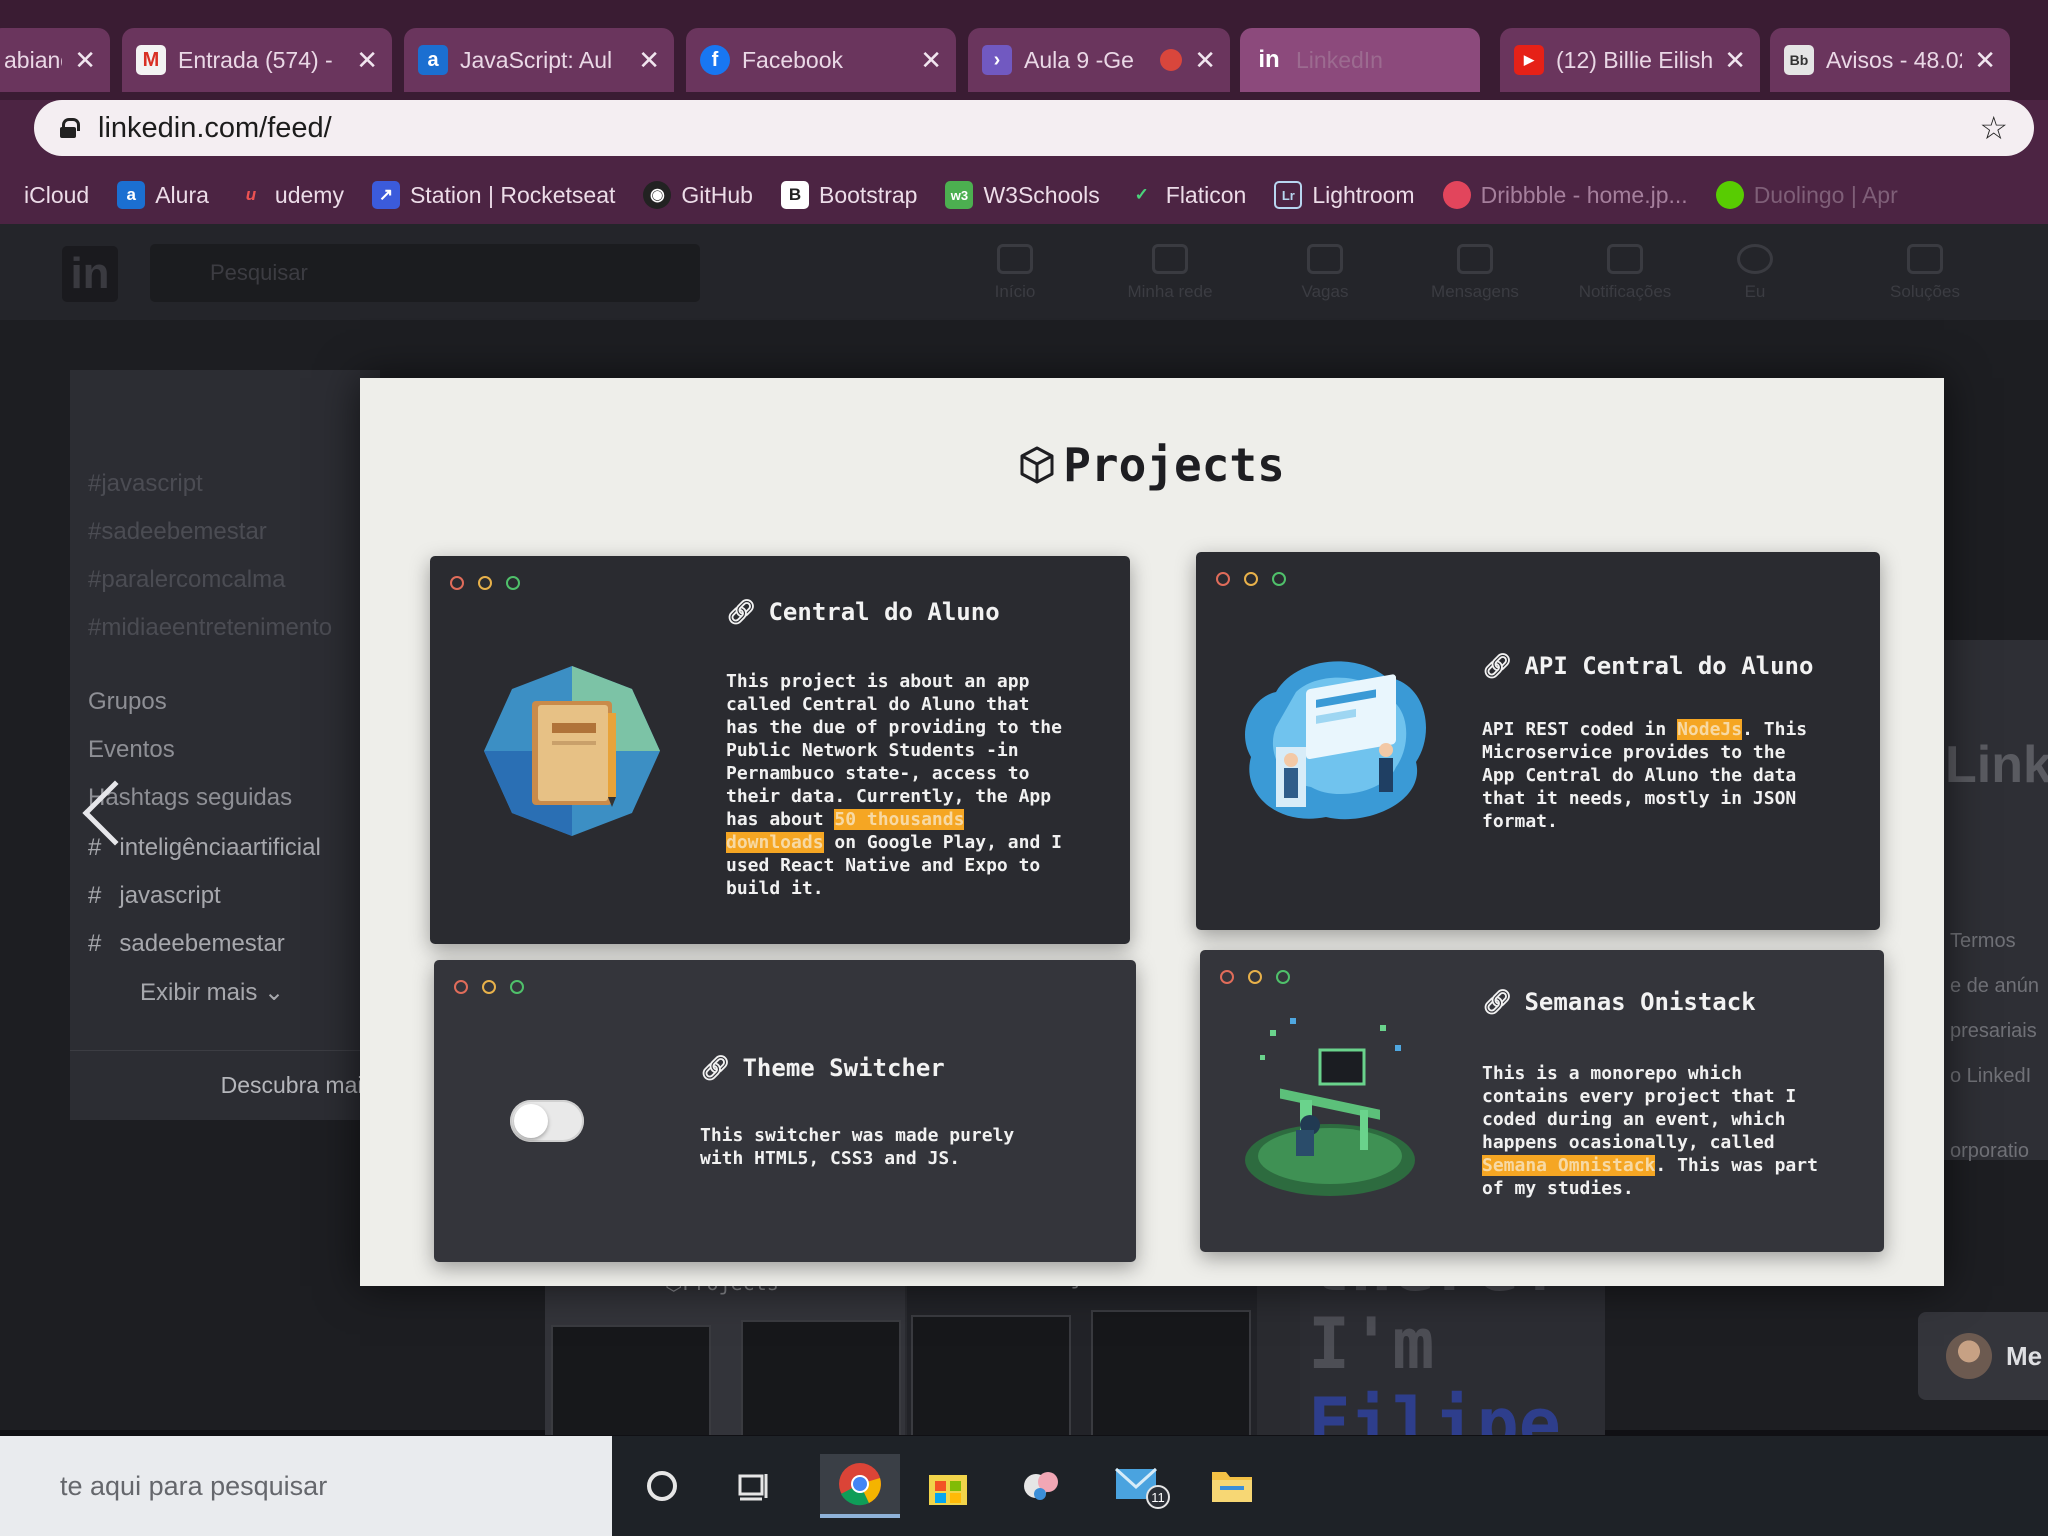  Describe the element at coordinates (1344, 195) in the screenshot. I see `bookmark-item: Lr Lightroom` at that location.